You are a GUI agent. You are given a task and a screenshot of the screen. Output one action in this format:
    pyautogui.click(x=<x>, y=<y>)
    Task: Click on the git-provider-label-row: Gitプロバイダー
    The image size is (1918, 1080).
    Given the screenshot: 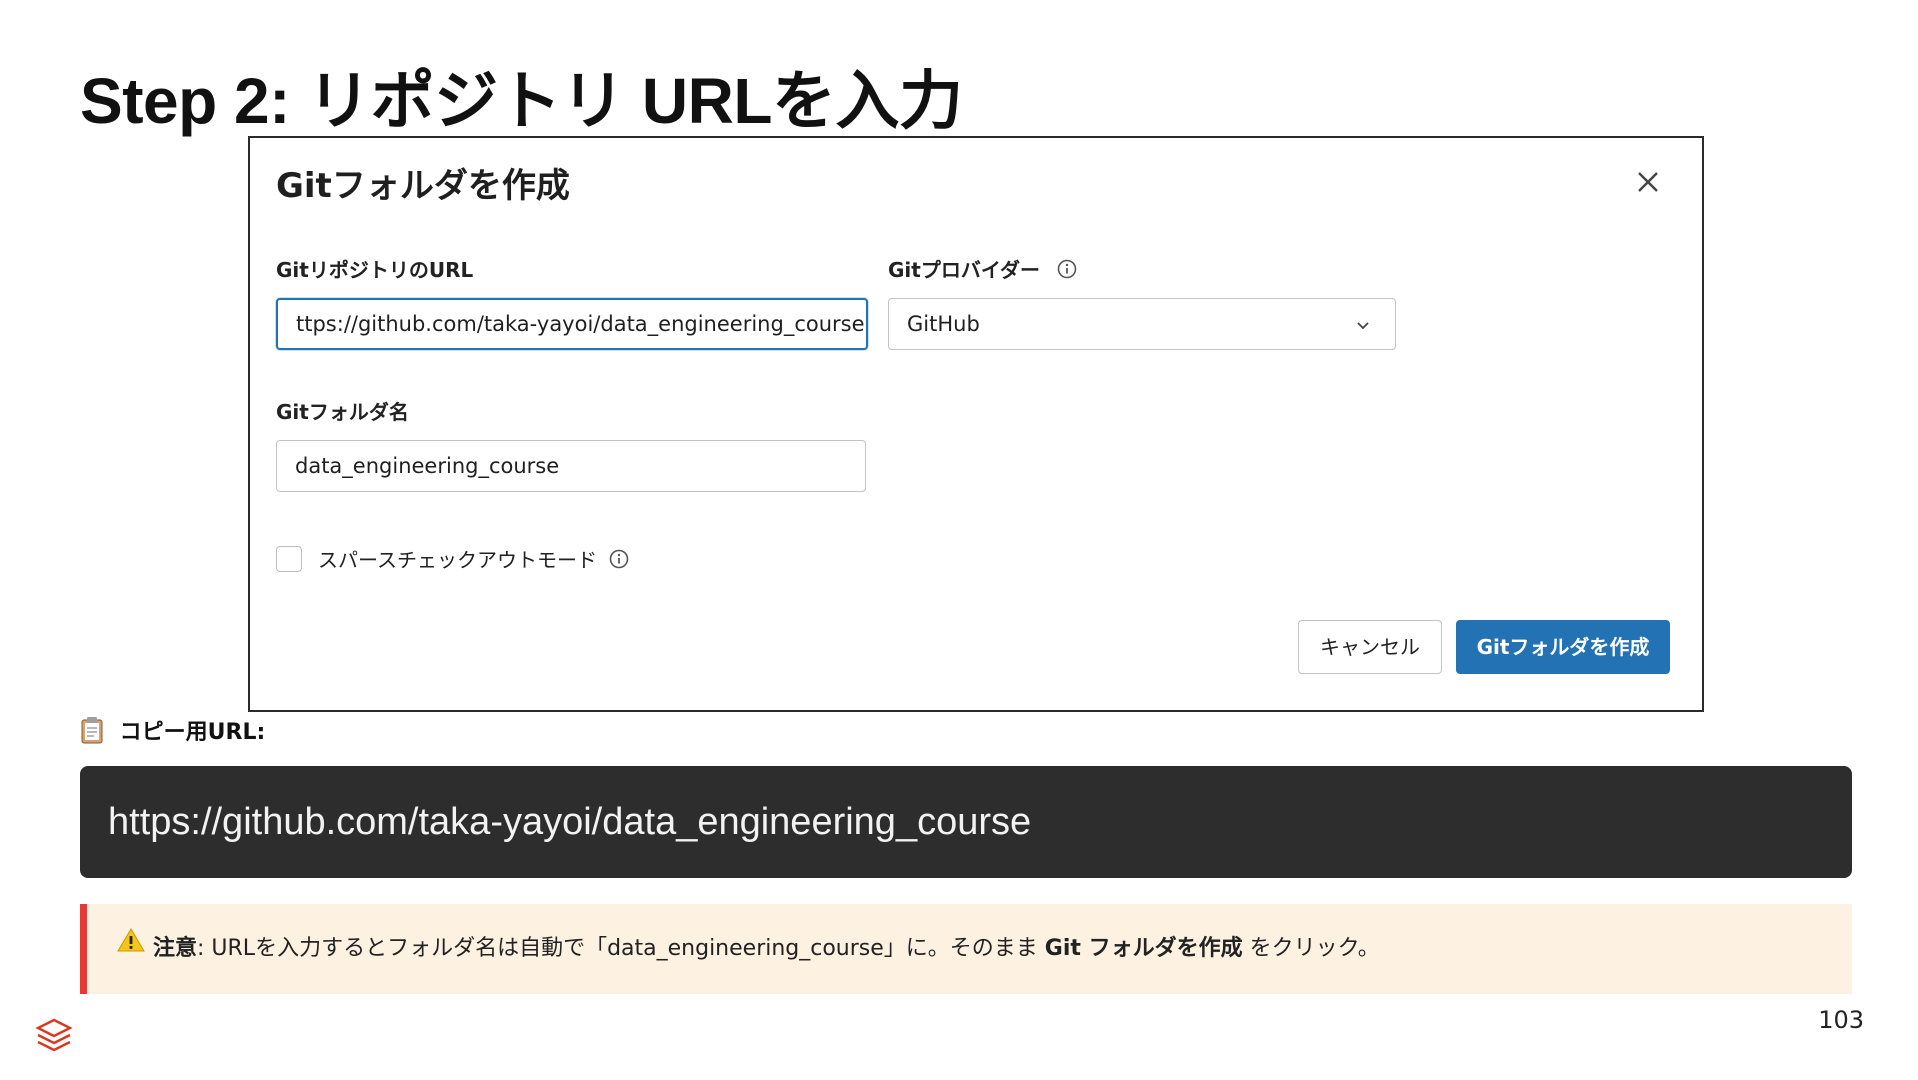 What is the action you would take?
    pyautogui.click(x=982, y=269)
    